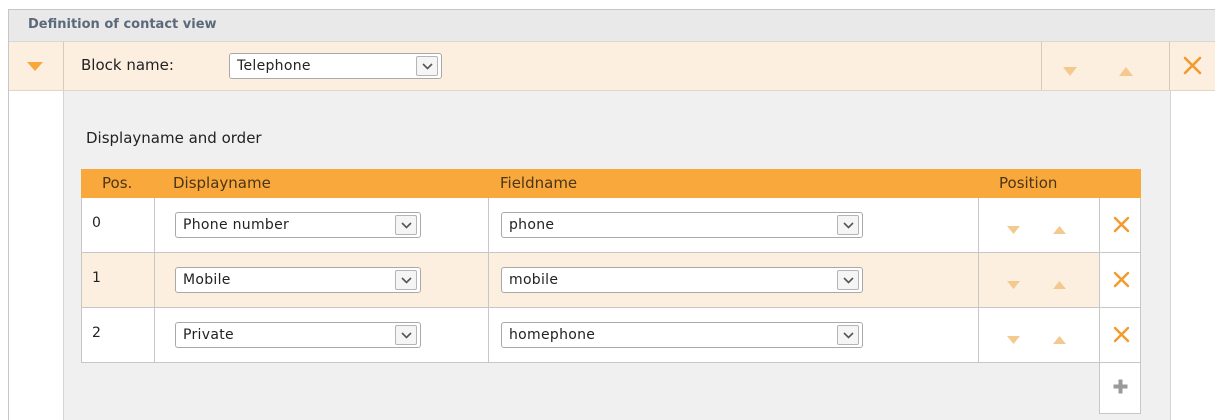 The image size is (1215, 420). What do you see at coordinates (208, 335) in the screenshot?
I see `displayname-value: Private` at bounding box center [208, 335].